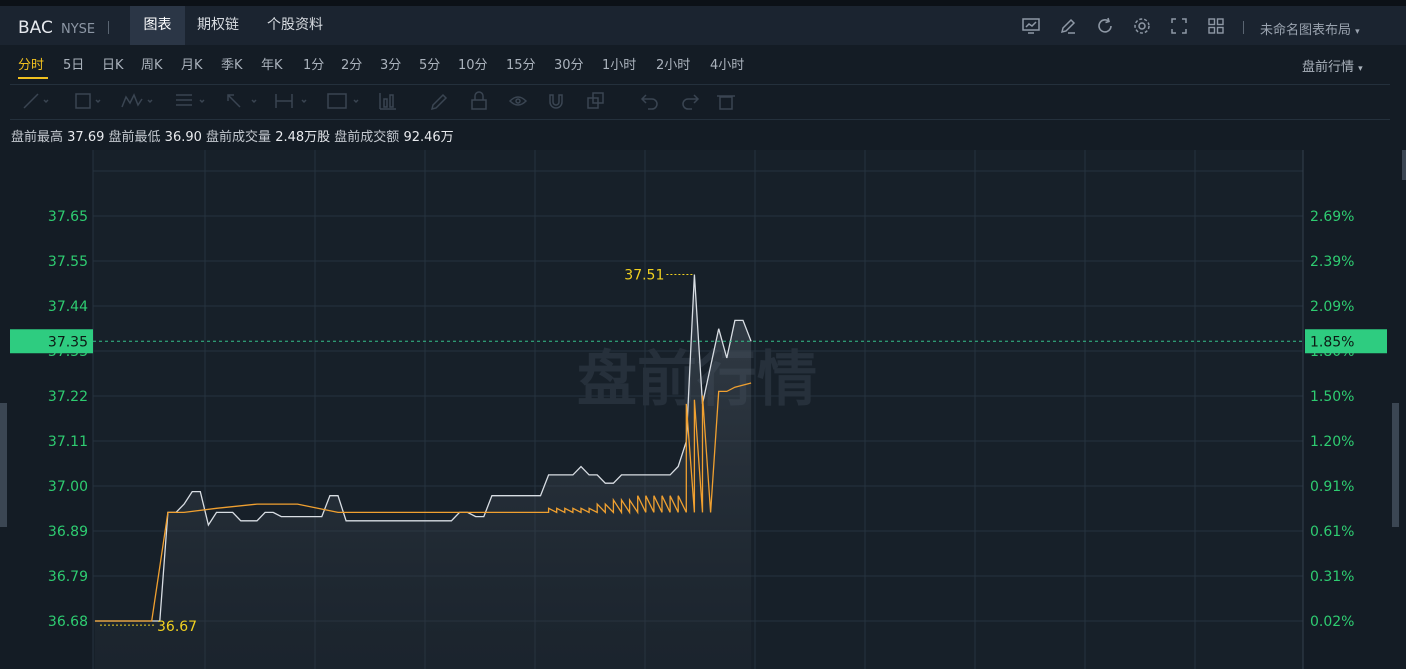 This screenshot has width=1406, height=669. What do you see at coordinates (177, 627) in the screenshot?
I see `low-marker-label: 36.67` at bounding box center [177, 627].